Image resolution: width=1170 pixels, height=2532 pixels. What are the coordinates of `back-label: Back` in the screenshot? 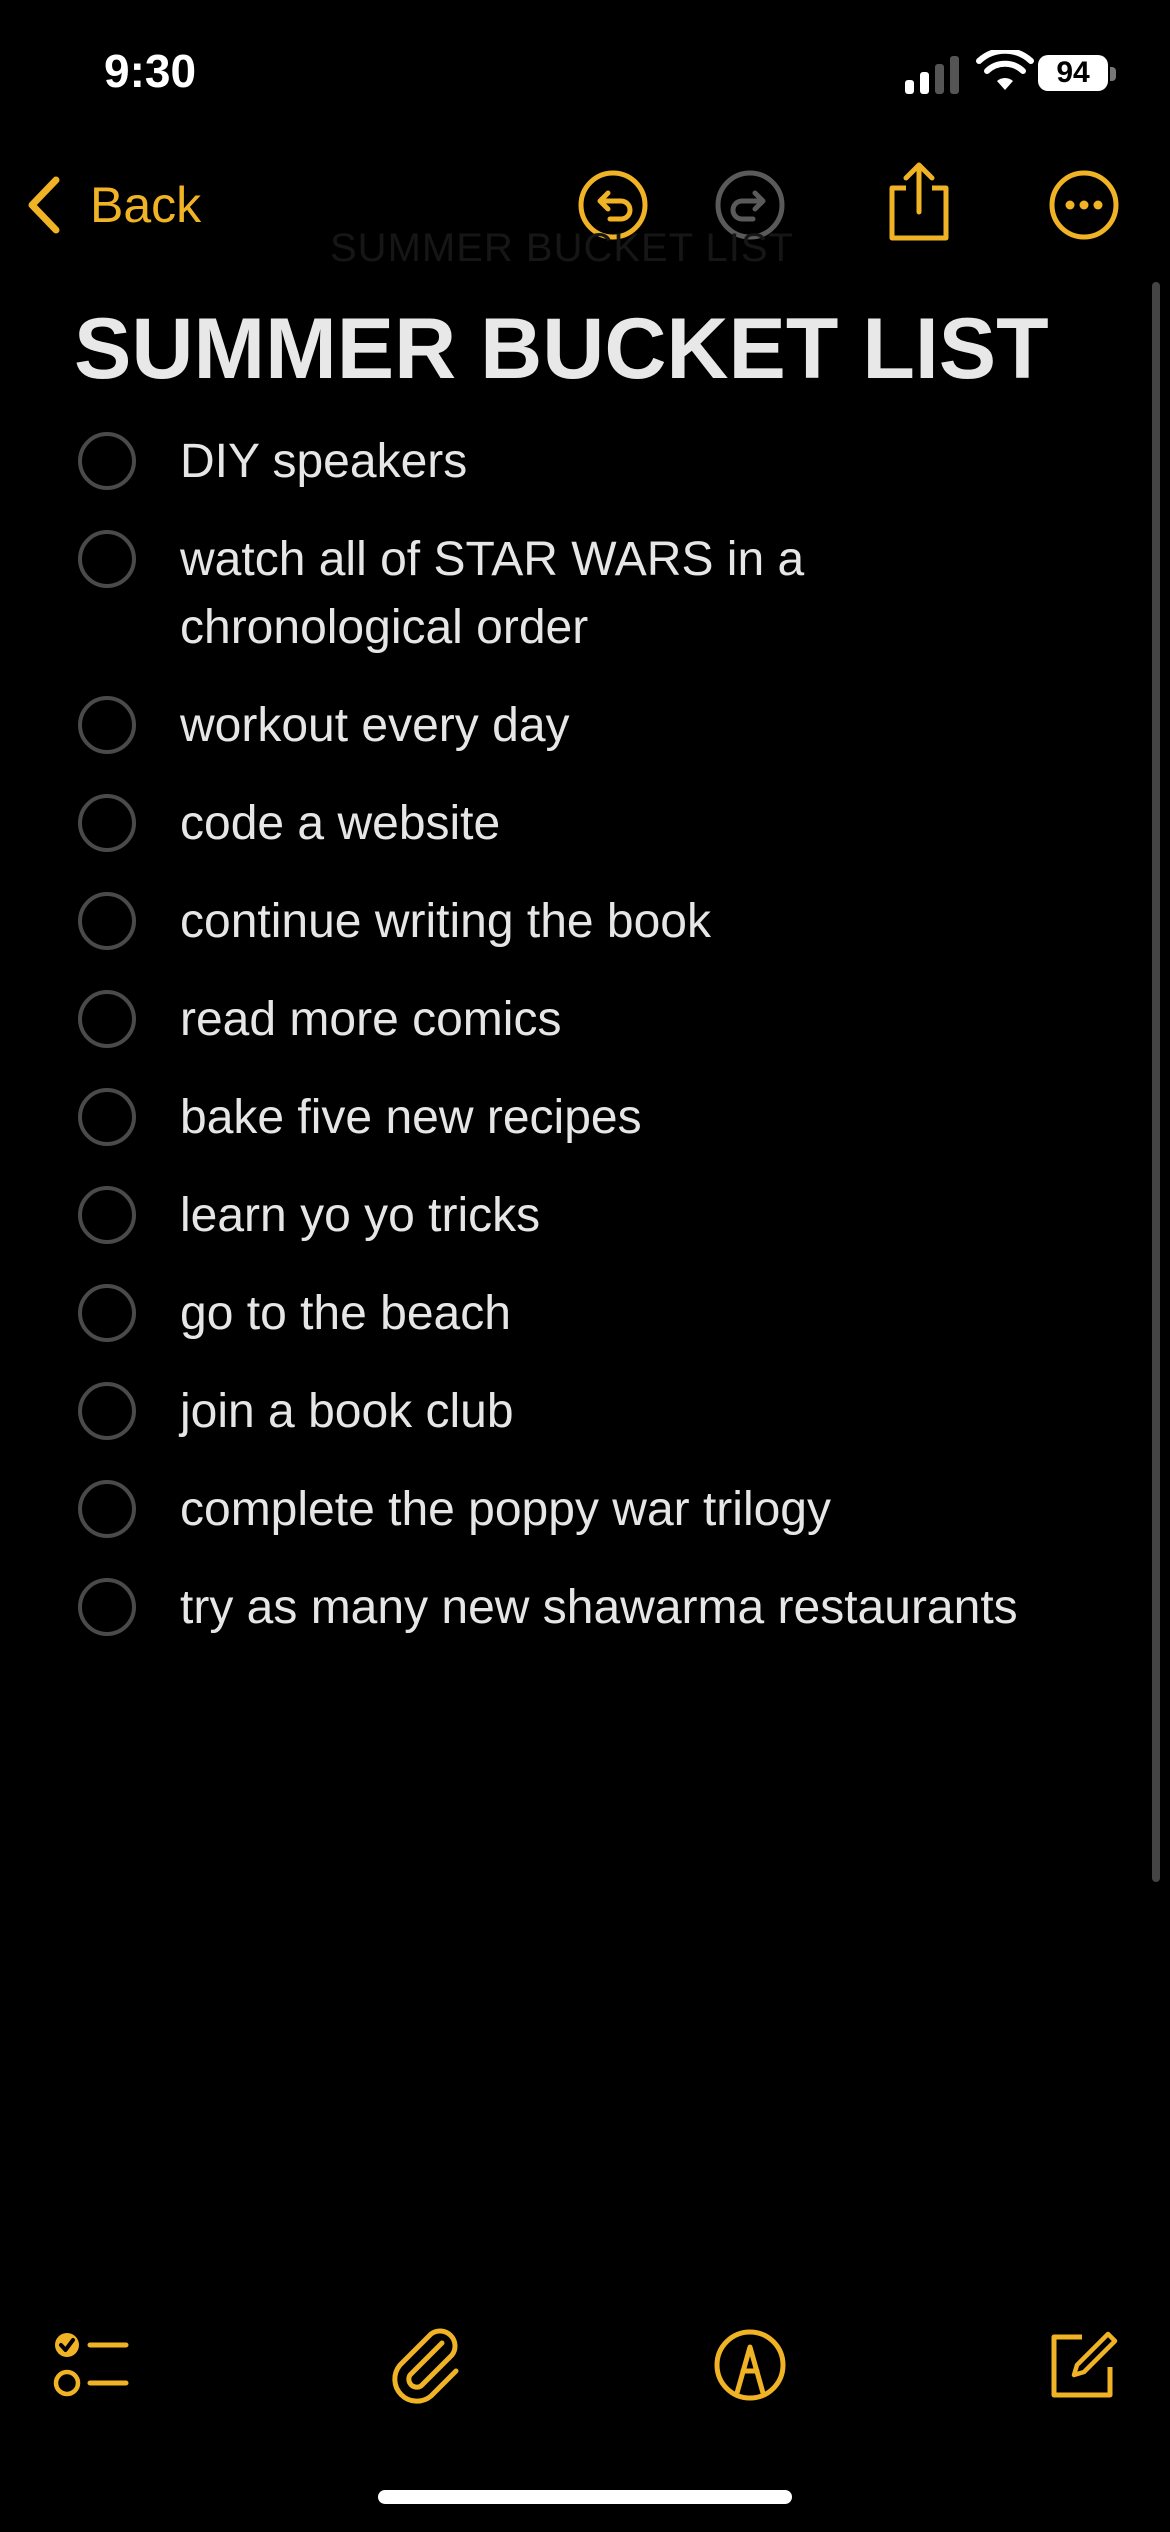 It's located at (146, 205).